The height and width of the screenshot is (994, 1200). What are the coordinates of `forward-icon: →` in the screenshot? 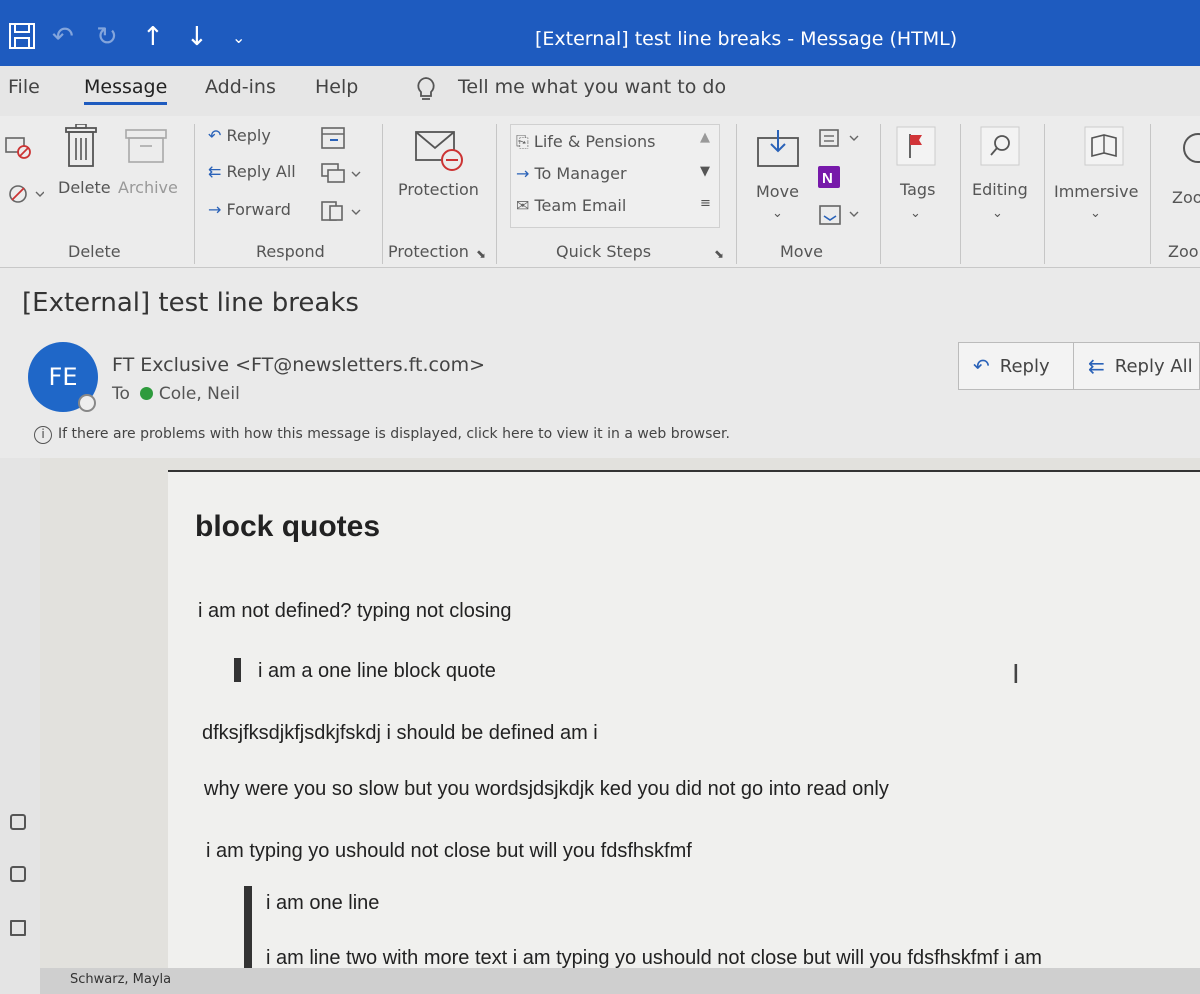 It's located at (215, 209).